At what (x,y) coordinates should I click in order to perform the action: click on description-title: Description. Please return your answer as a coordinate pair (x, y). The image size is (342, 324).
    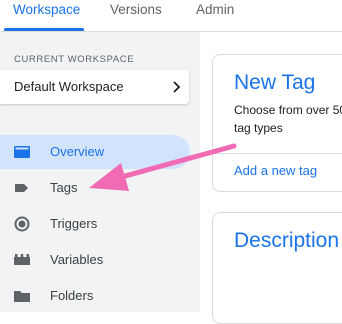
    Looking at the image, I should click on (287, 240).